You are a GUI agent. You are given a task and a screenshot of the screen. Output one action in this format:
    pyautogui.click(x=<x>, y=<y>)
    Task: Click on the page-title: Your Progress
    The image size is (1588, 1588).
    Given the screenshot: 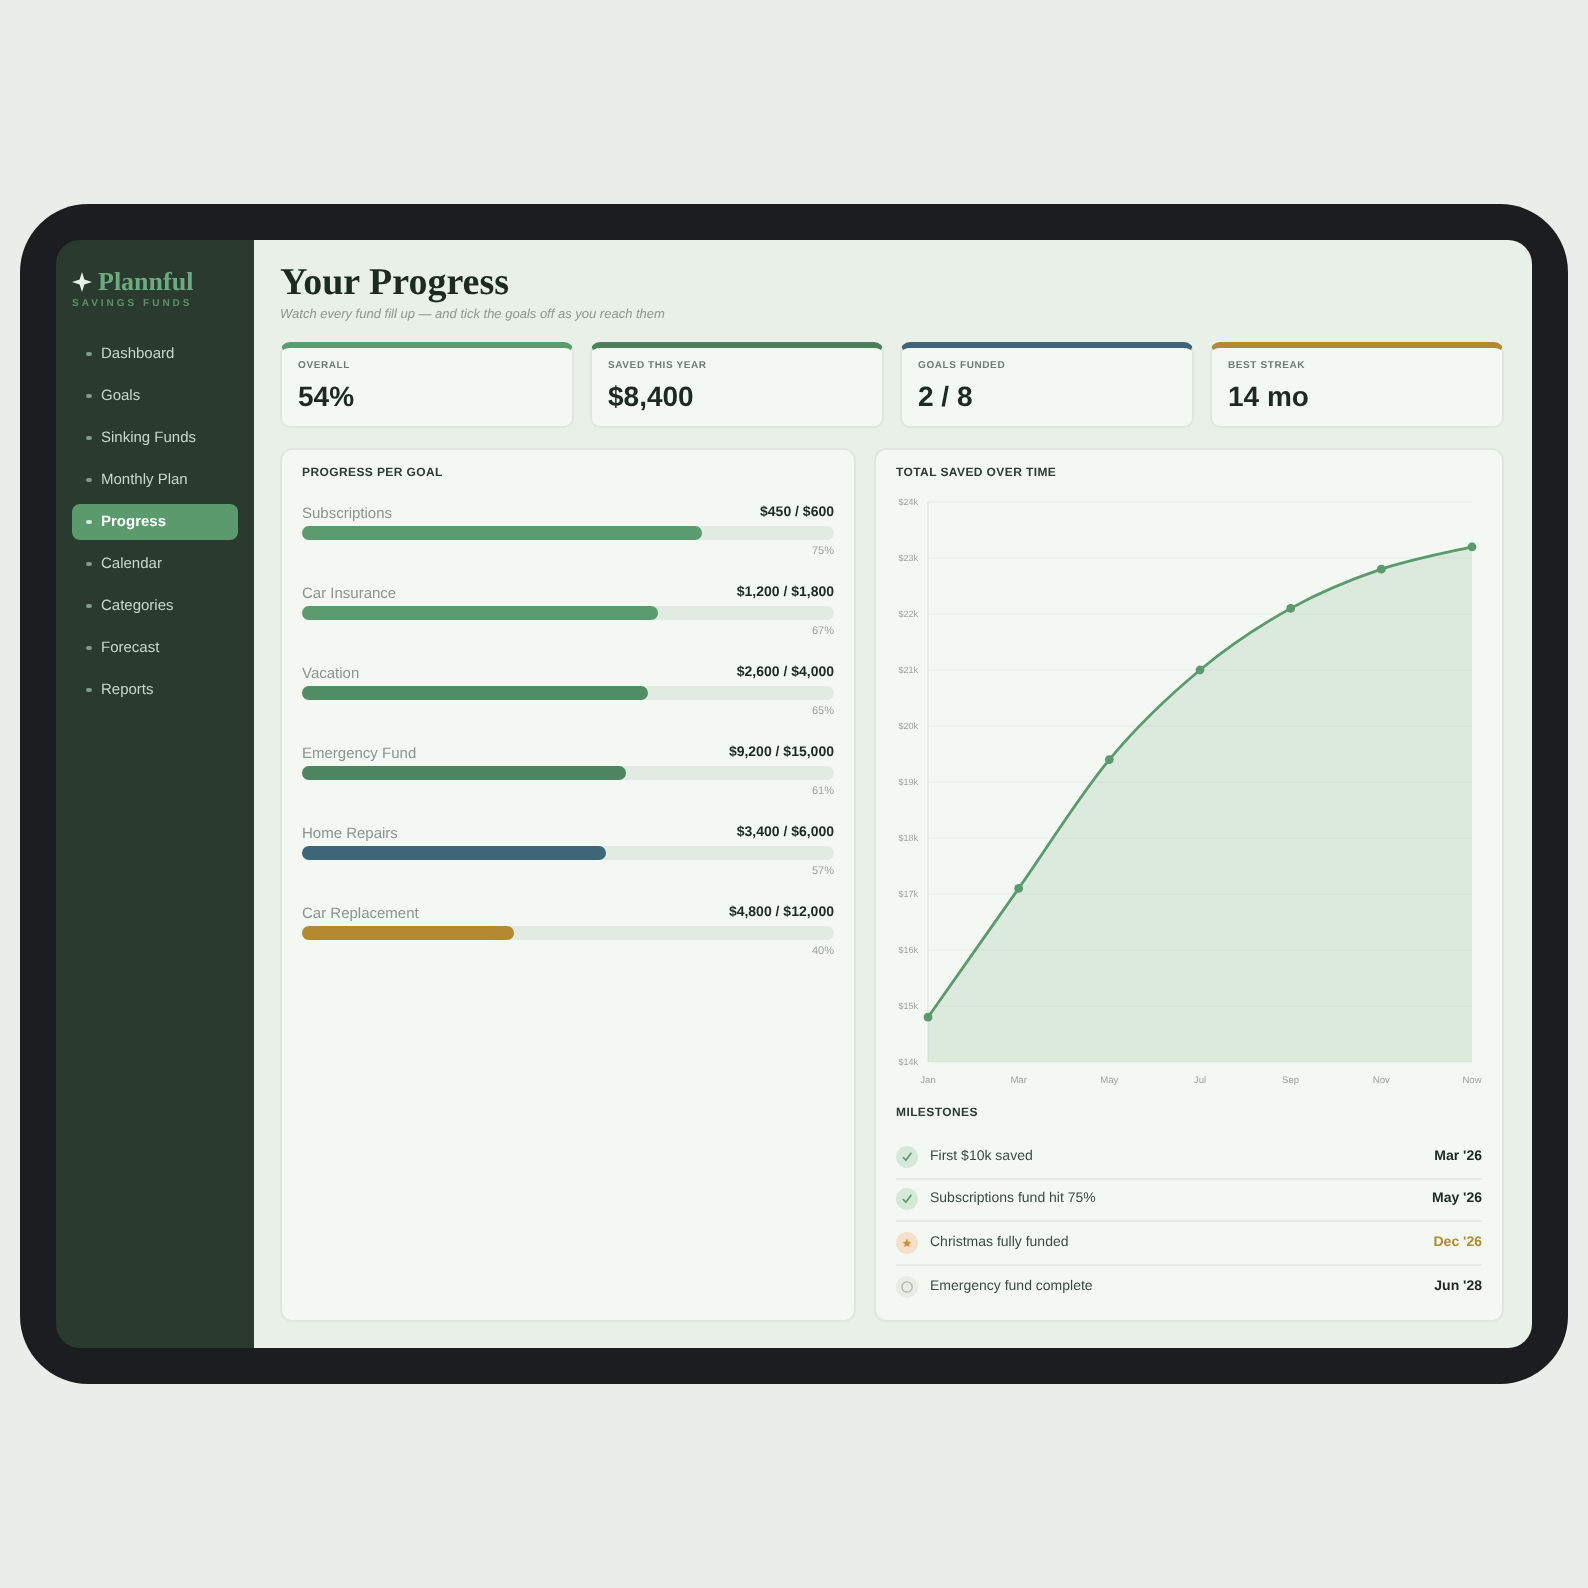 What is the action you would take?
    pyautogui.click(x=395, y=284)
    